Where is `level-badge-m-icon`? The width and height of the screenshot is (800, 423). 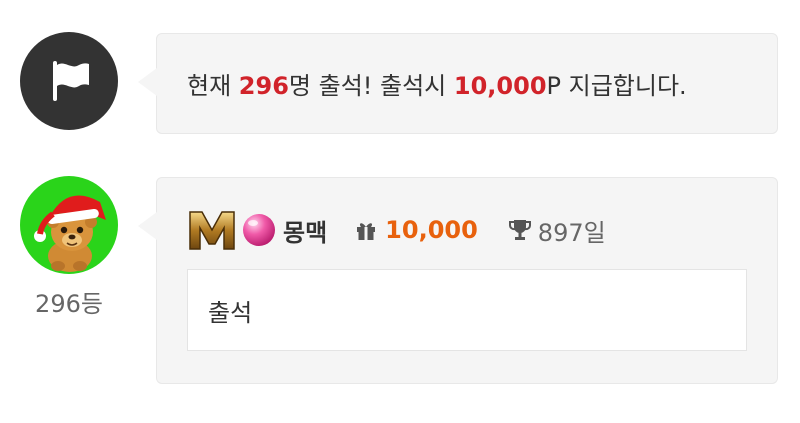 level-badge-m-icon is located at coordinates (212, 230).